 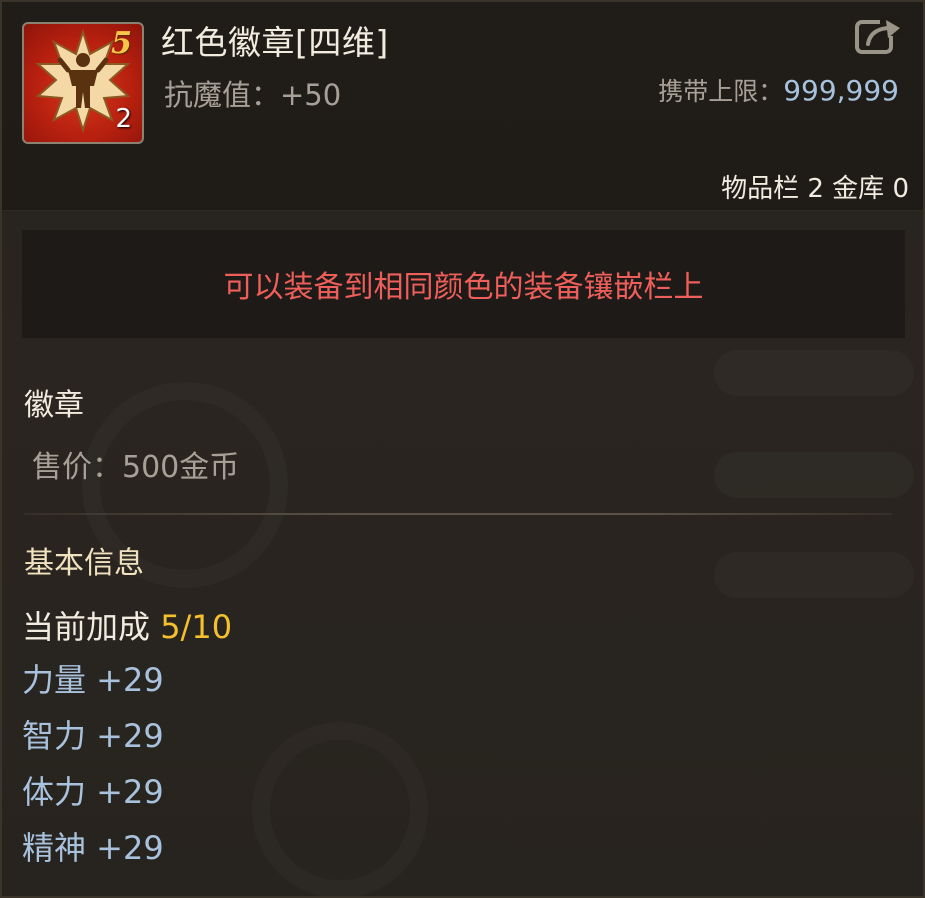 What do you see at coordinates (121, 43) in the screenshot?
I see `item-grade-badge: 5` at bounding box center [121, 43].